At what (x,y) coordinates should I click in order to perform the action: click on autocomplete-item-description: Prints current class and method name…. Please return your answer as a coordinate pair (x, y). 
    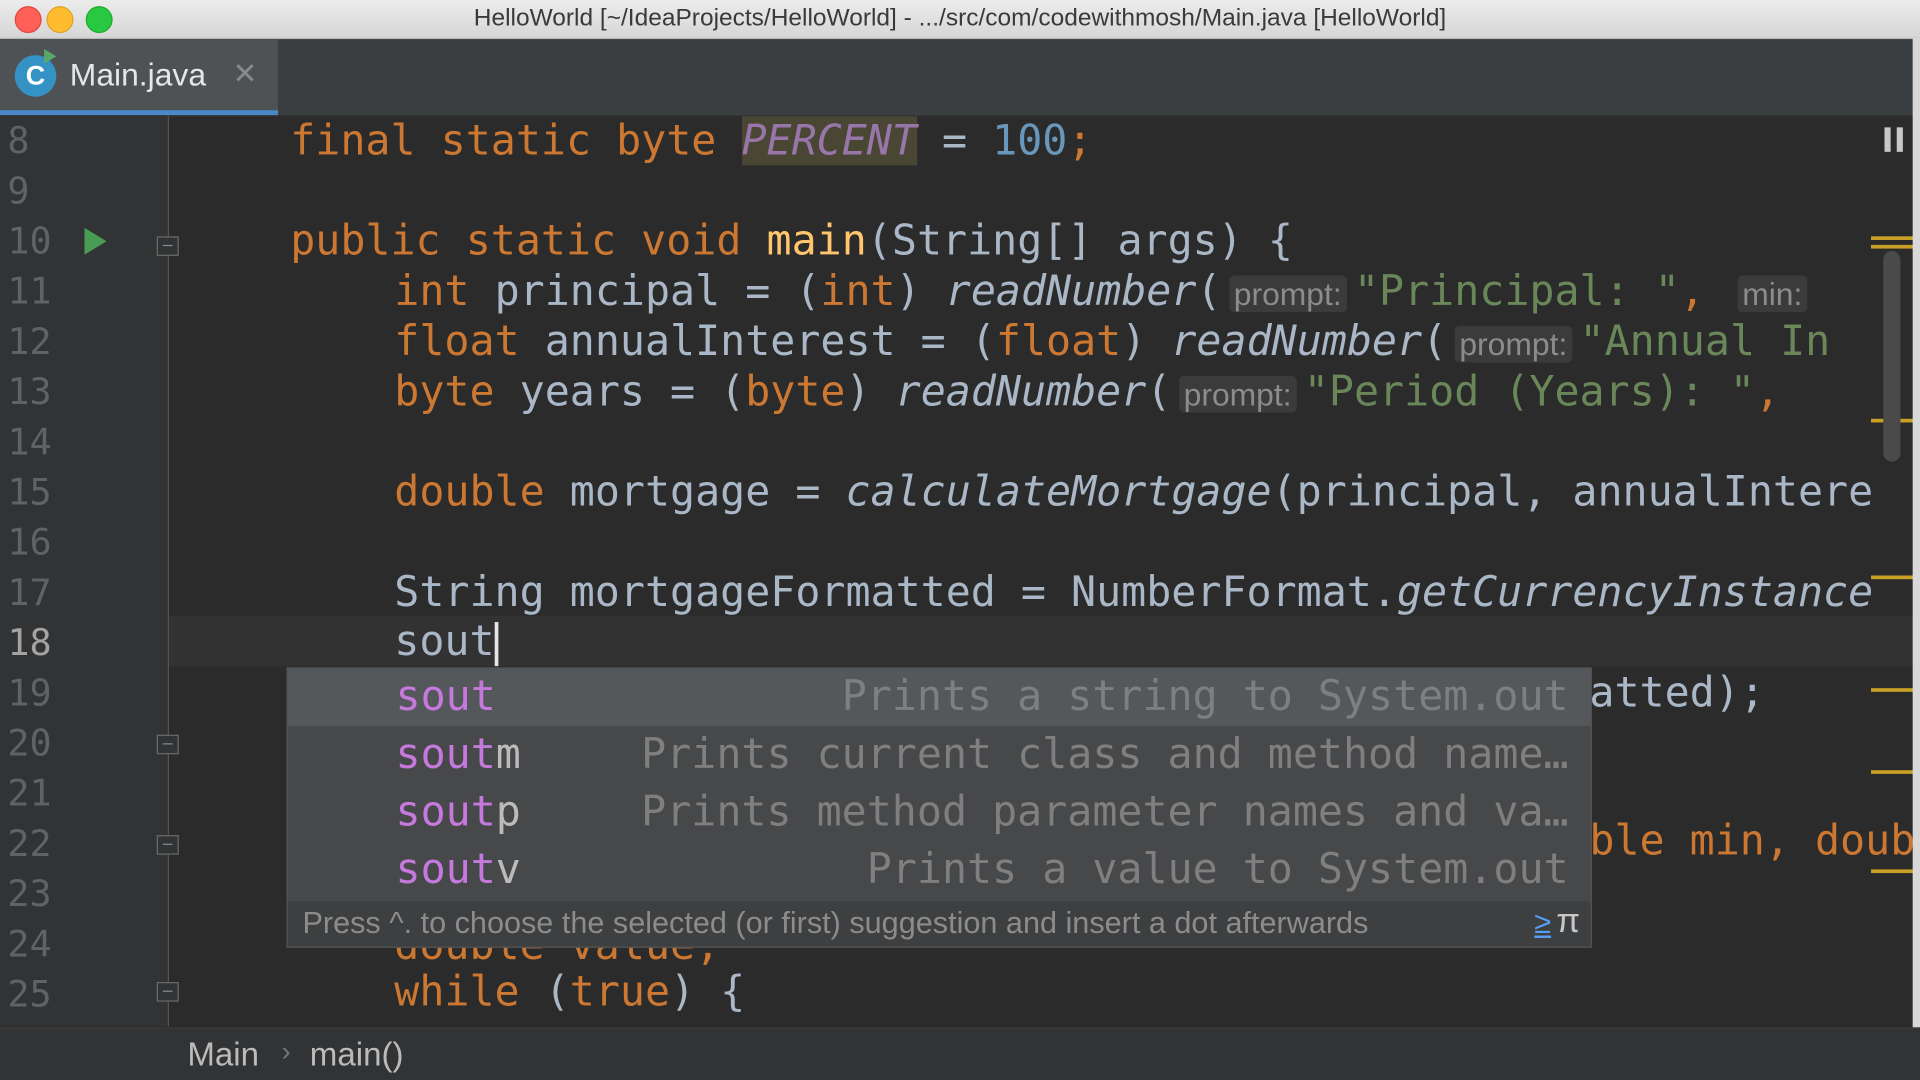
    Looking at the image, I should click on (1105, 754).